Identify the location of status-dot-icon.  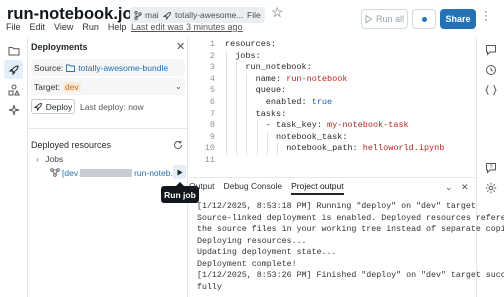
(424, 19).